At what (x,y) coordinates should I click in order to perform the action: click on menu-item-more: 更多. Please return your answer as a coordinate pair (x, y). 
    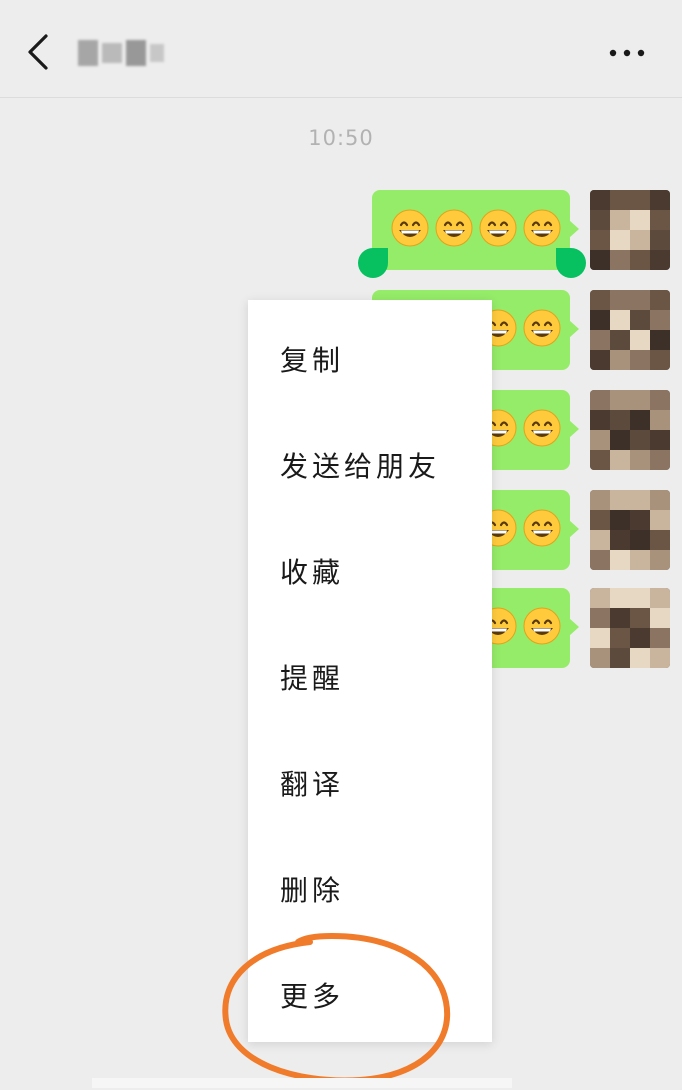
    Looking at the image, I should click on (370, 995).